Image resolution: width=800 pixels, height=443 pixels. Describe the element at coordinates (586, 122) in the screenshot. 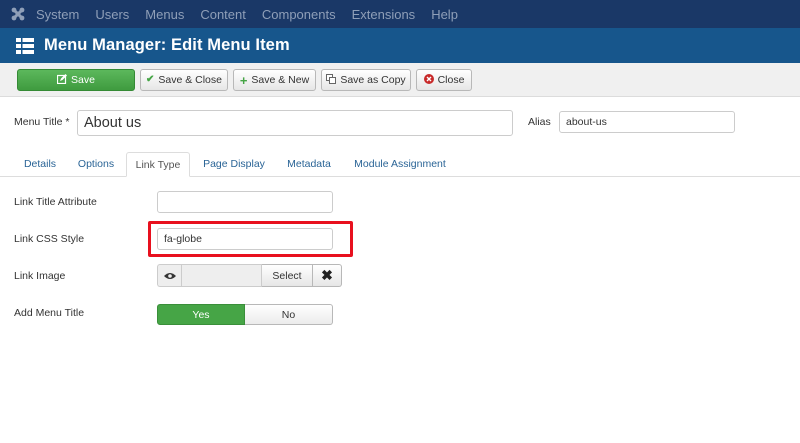

I see `alias-value: about-us` at that location.